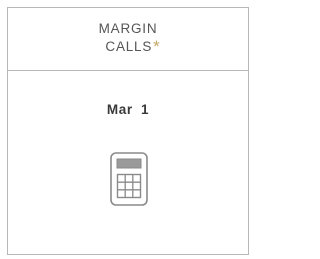 This screenshot has width=320, height=259. I want to click on date-label: Mar 1, so click(128, 109).